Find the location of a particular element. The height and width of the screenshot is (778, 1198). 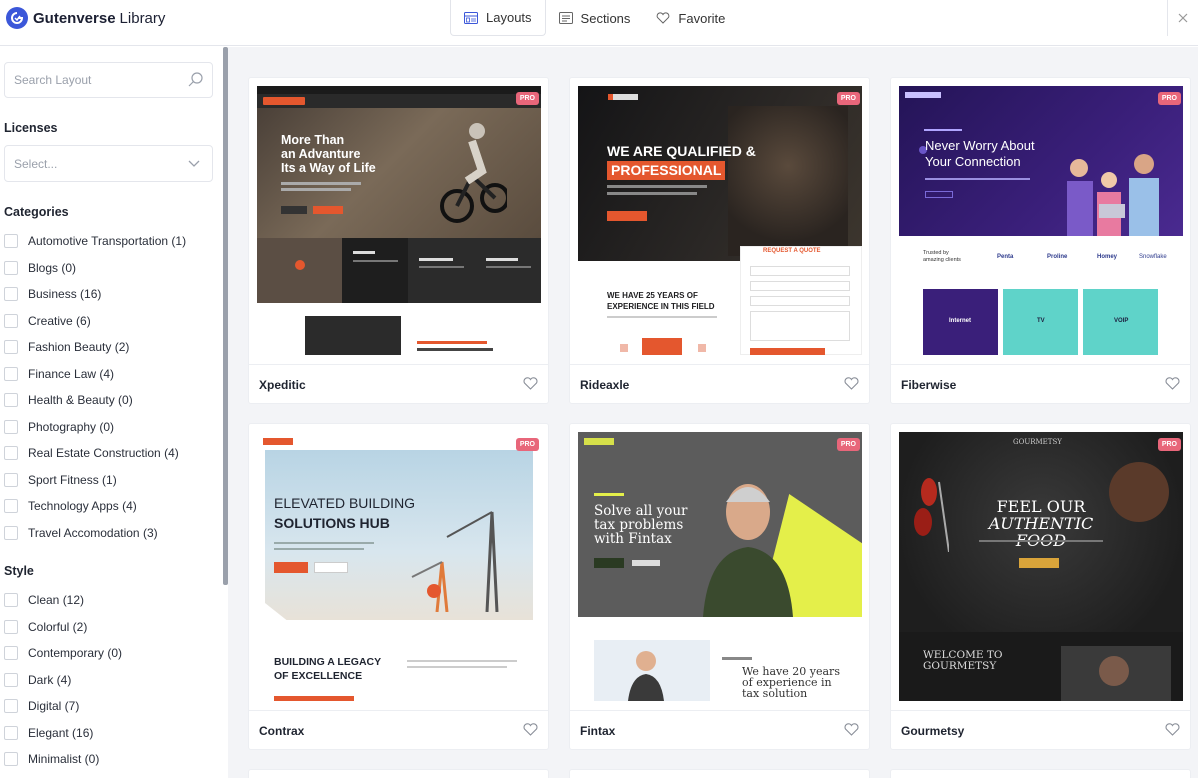

category-label: Real Estate Construction (4) is located at coordinates (103, 453).